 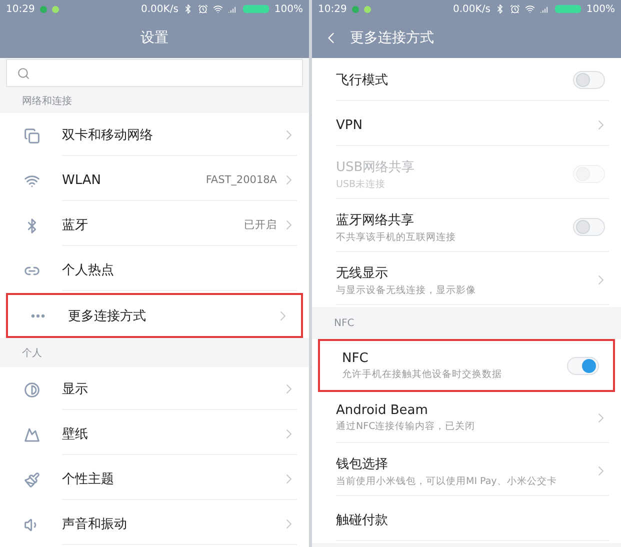 What do you see at coordinates (32, 390) in the screenshot?
I see `contrast-icon` at bounding box center [32, 390].